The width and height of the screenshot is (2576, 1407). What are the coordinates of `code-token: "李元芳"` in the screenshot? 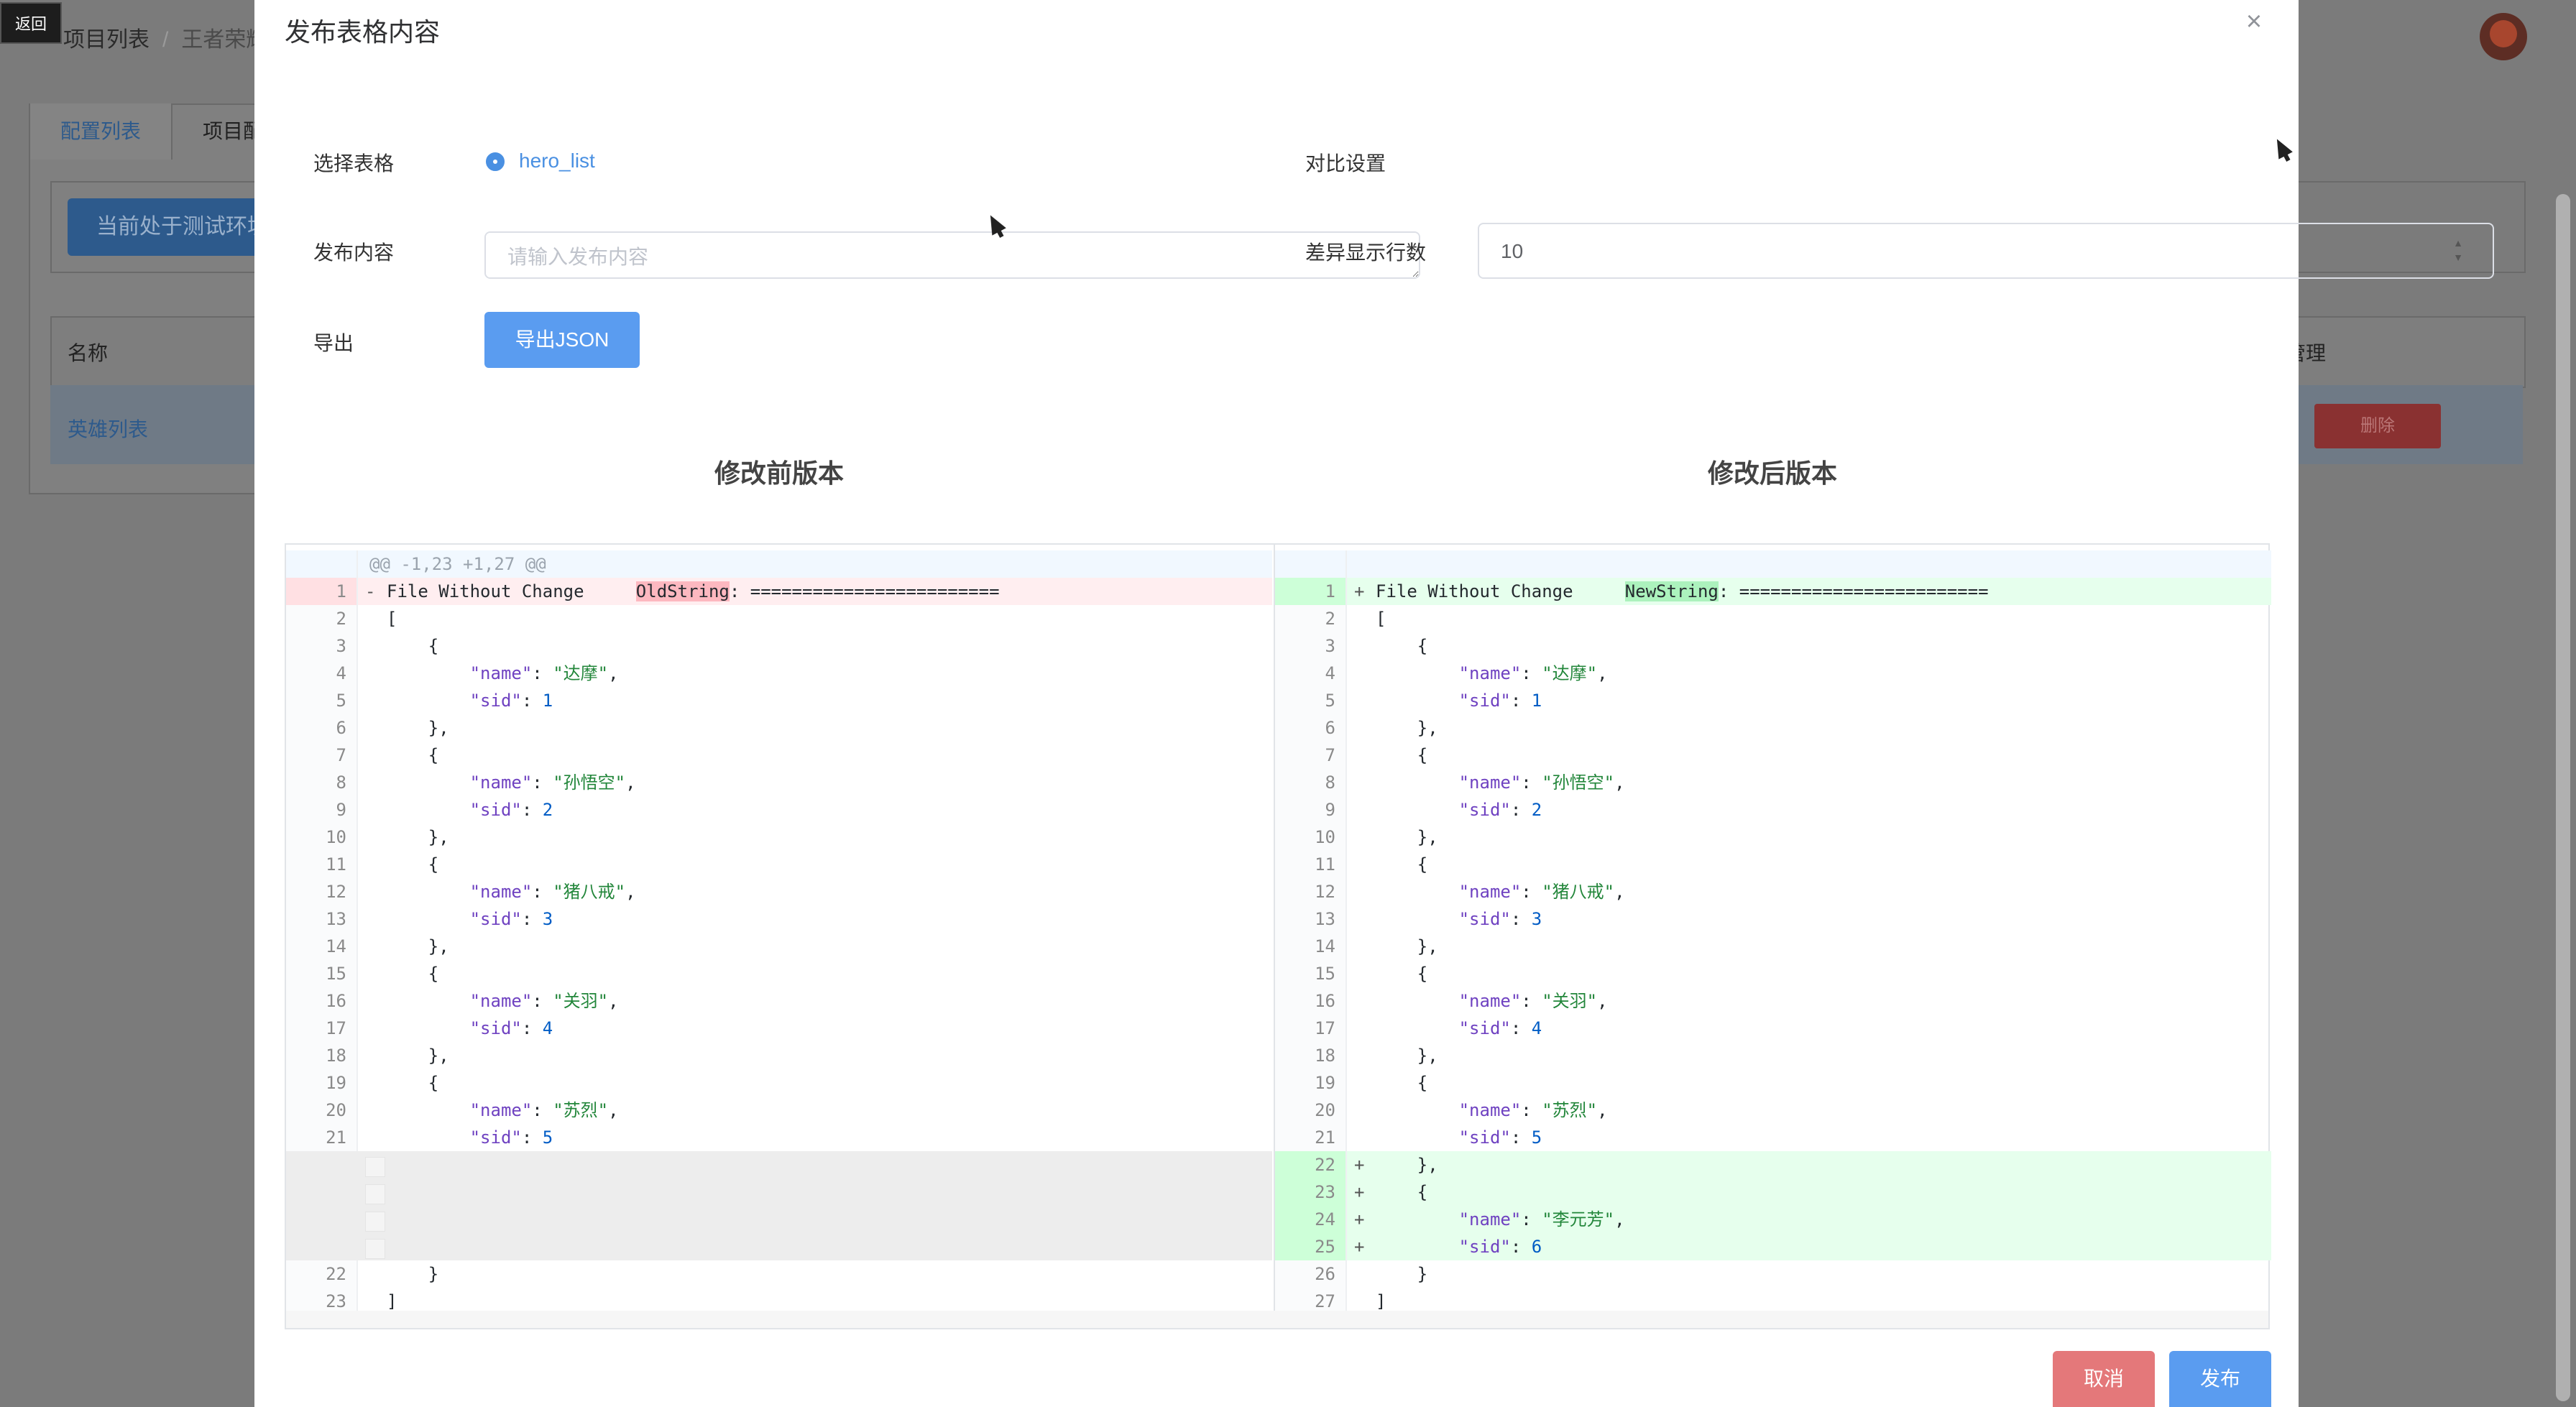 It's located at (1578, 1219).